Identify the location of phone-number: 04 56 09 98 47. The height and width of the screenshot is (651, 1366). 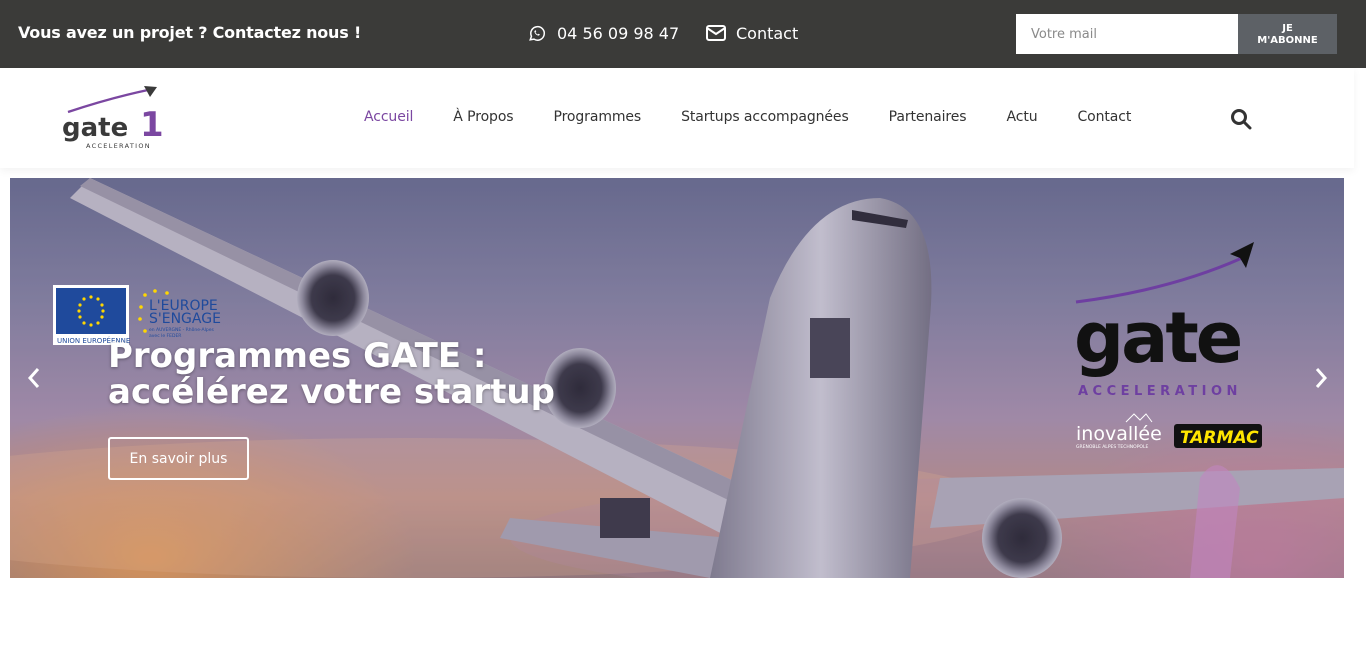
(618, 33).